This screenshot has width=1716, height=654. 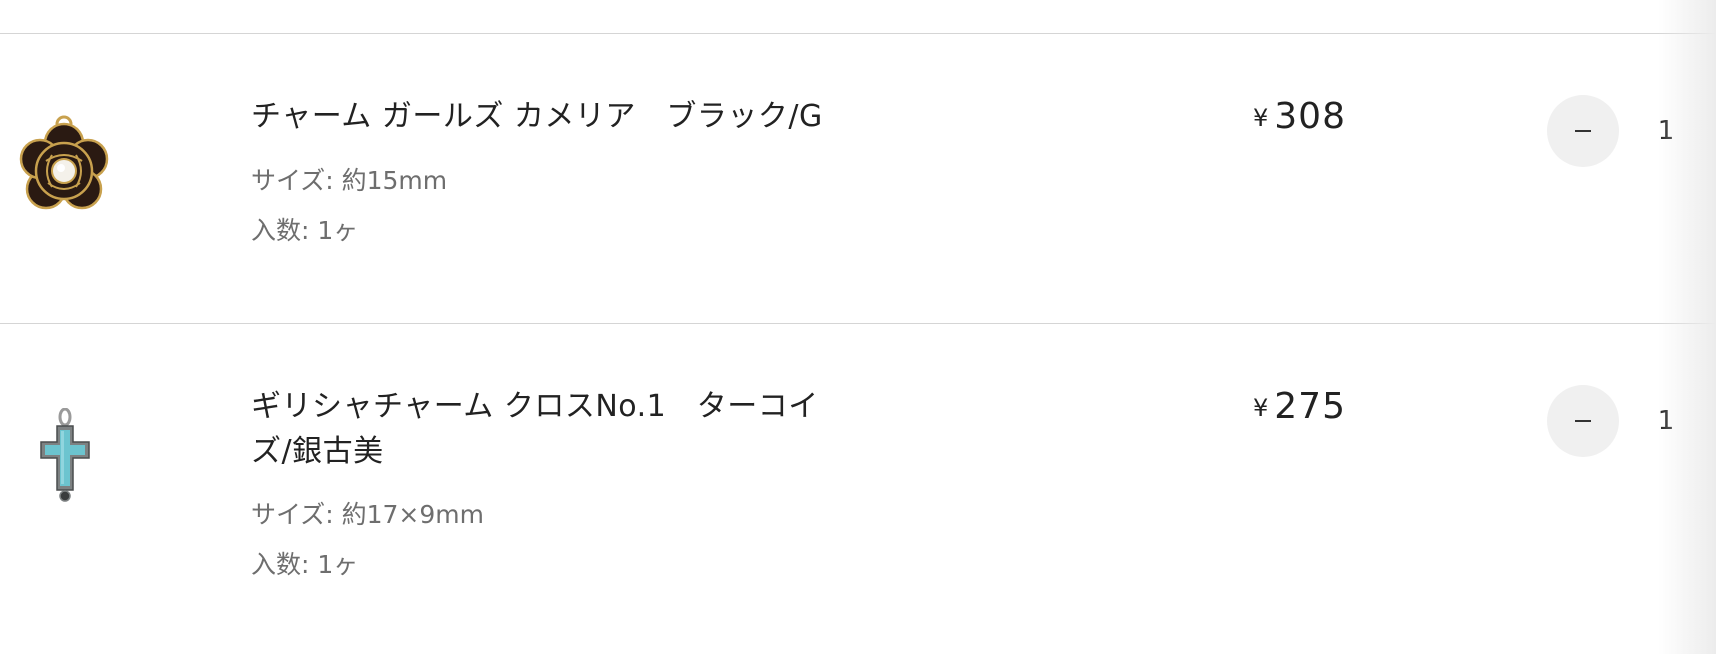 What do you see at coordinates (64, 165) in the screenshot?
I see `camellia-charm-icon` at bounding box center [64, 165].